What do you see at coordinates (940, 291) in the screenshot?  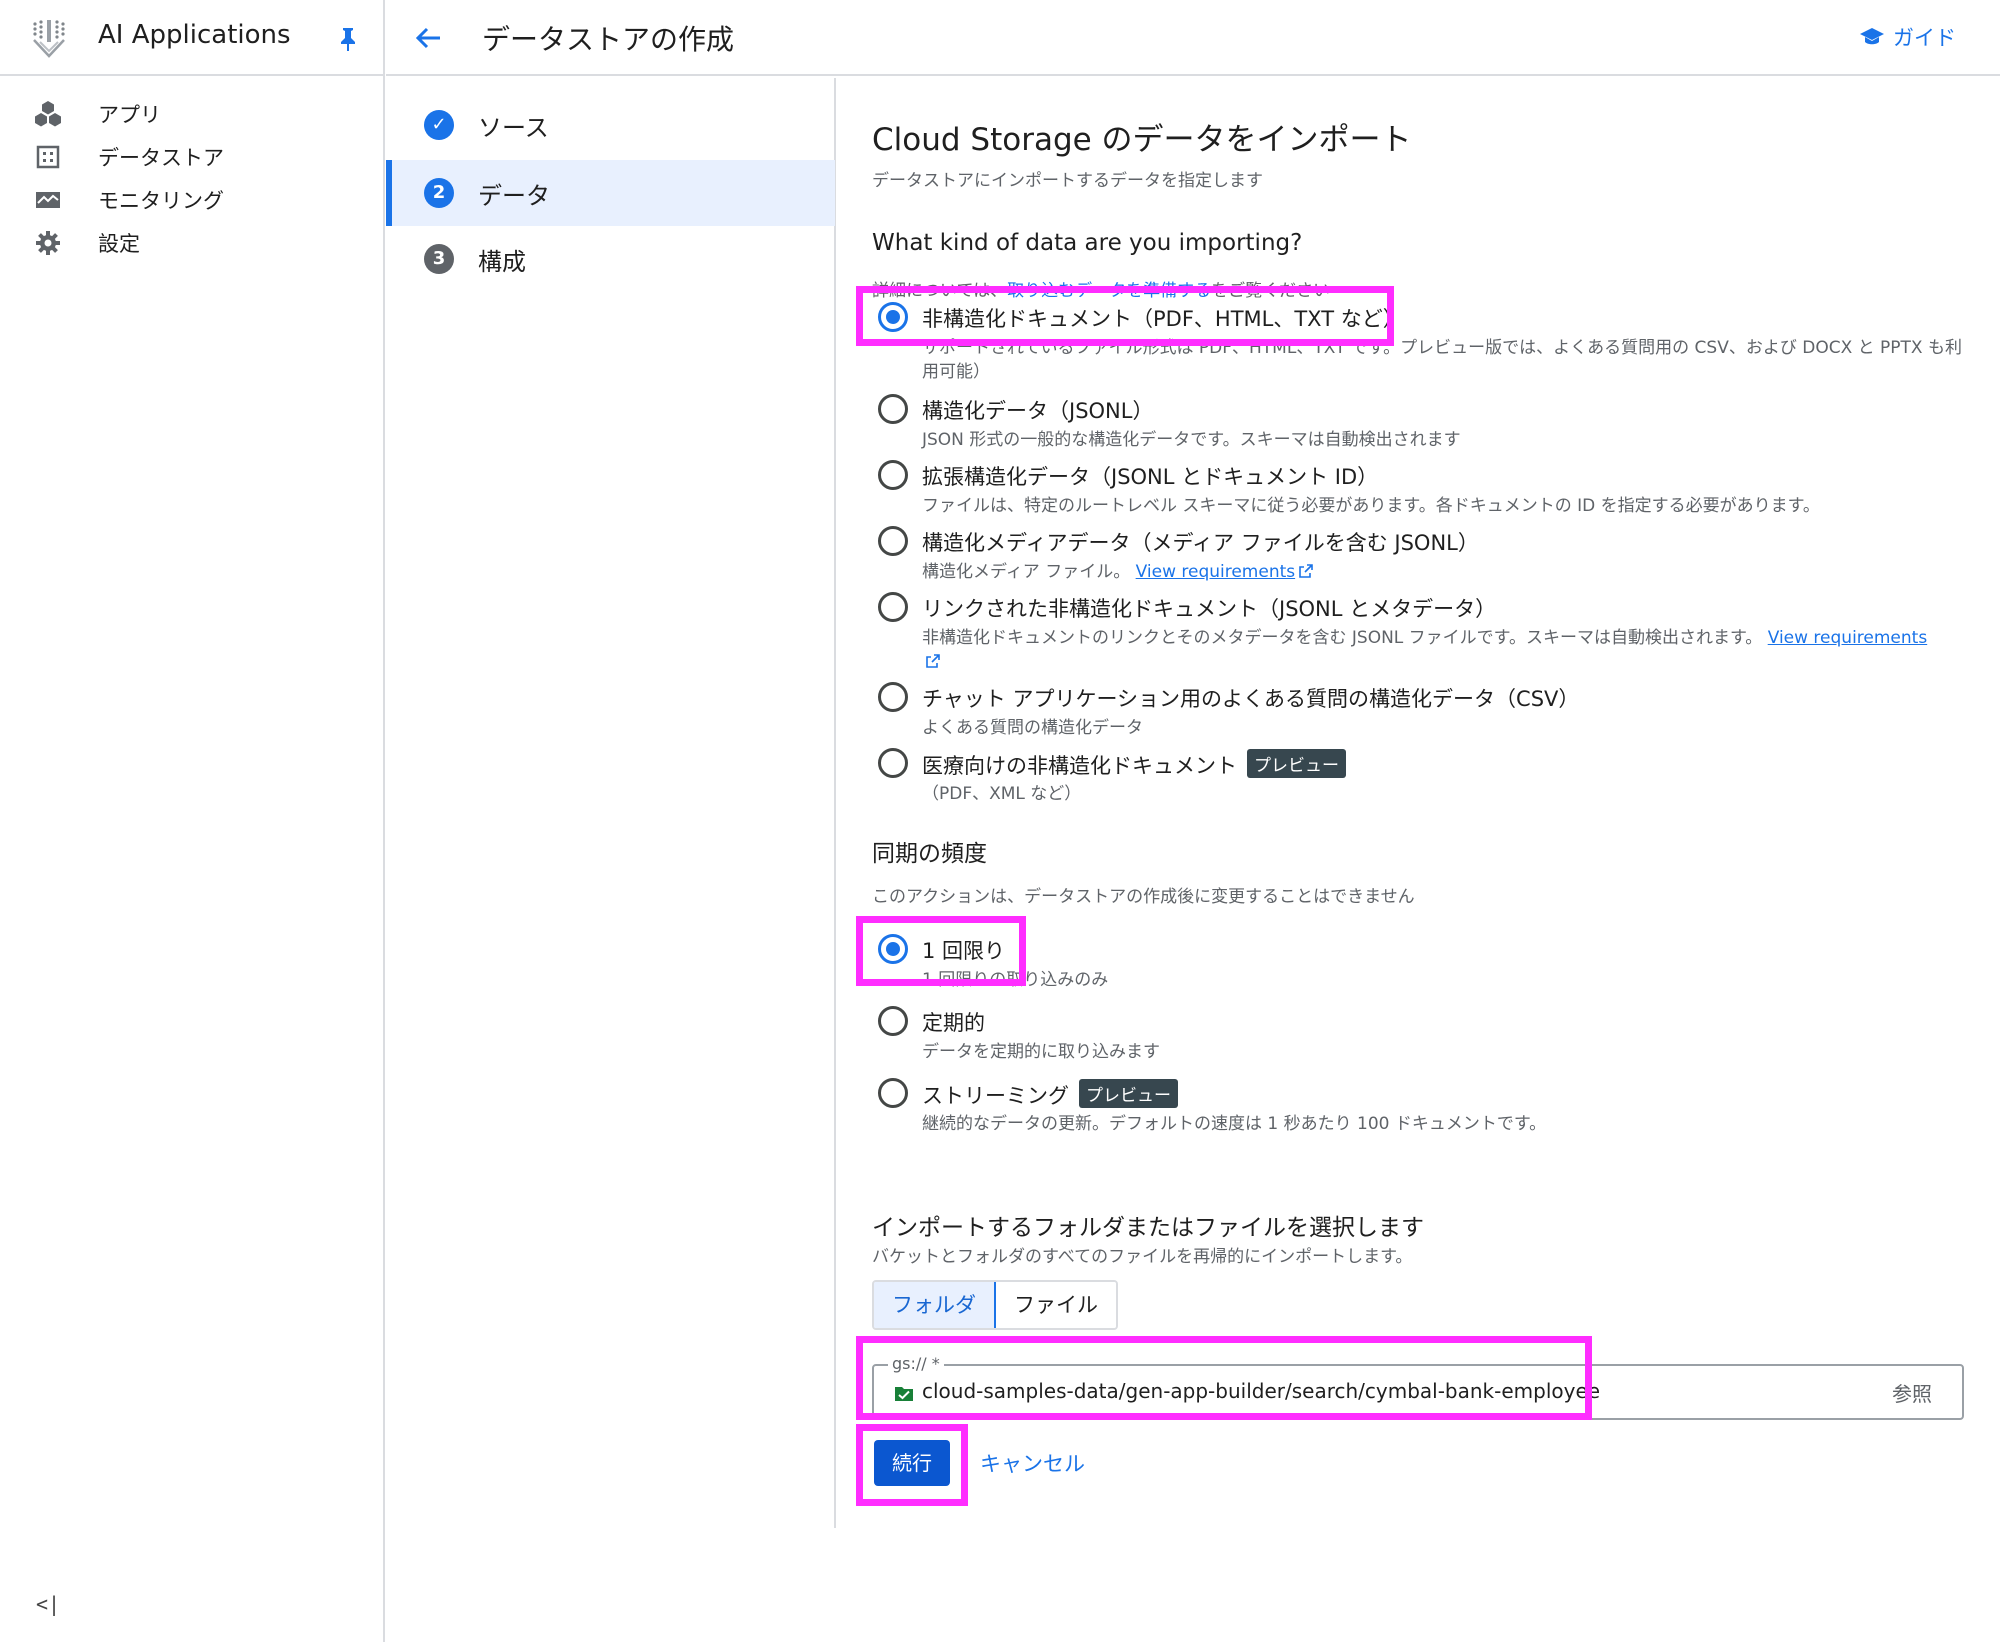 I see `hint-prefix: 詳細については、` at bounding box center [940, 291].